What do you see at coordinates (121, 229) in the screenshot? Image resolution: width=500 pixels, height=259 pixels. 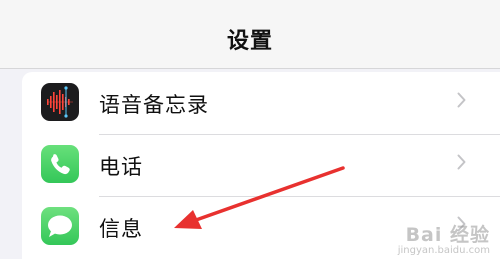 I see `settings-item-label: 信息` at bounding box center [121, 229].